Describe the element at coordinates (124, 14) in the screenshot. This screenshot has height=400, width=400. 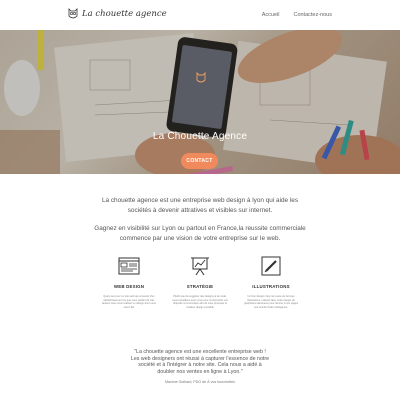
I see `logo-text: La chouette agence` at that location.